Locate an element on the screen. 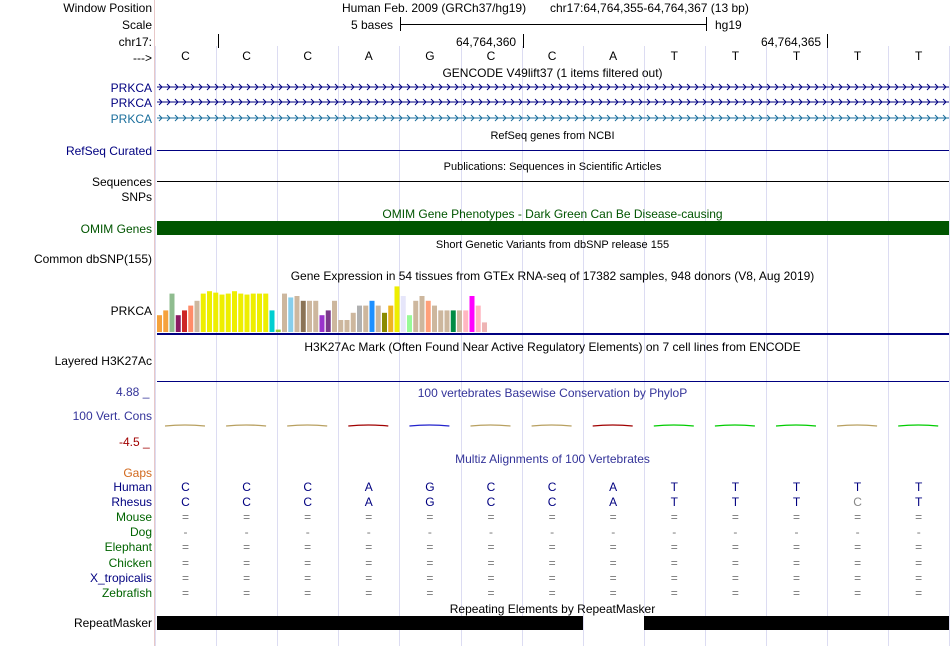 Image resolution: width=950 pixels, height=646 pixels. rmsk-label: RepeatMasker is located at coordinates (113, 623).